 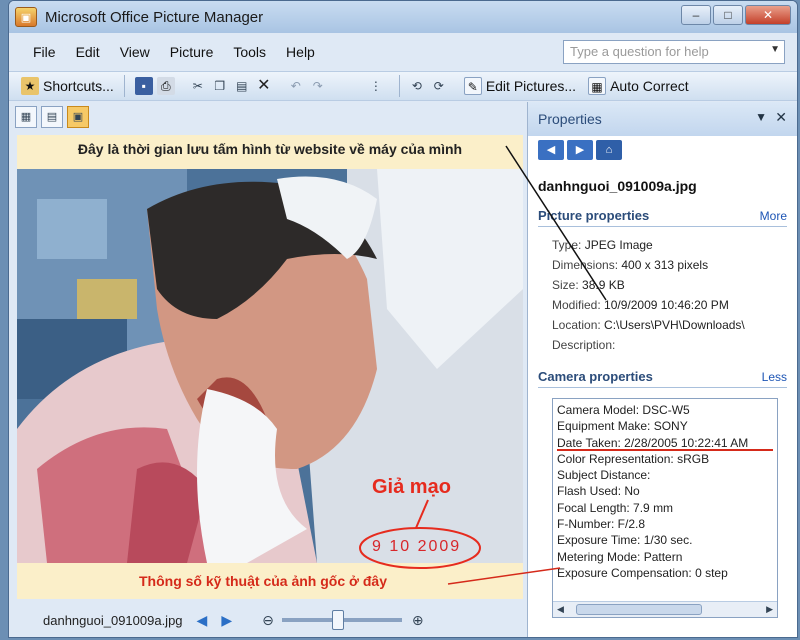 What do you see at coordinates (270, 581) in the screenshot?
I see `bottom-annotation: Thông số kỹ thuật của ảnh gốc ở đây` at bounding box center [270, 581].